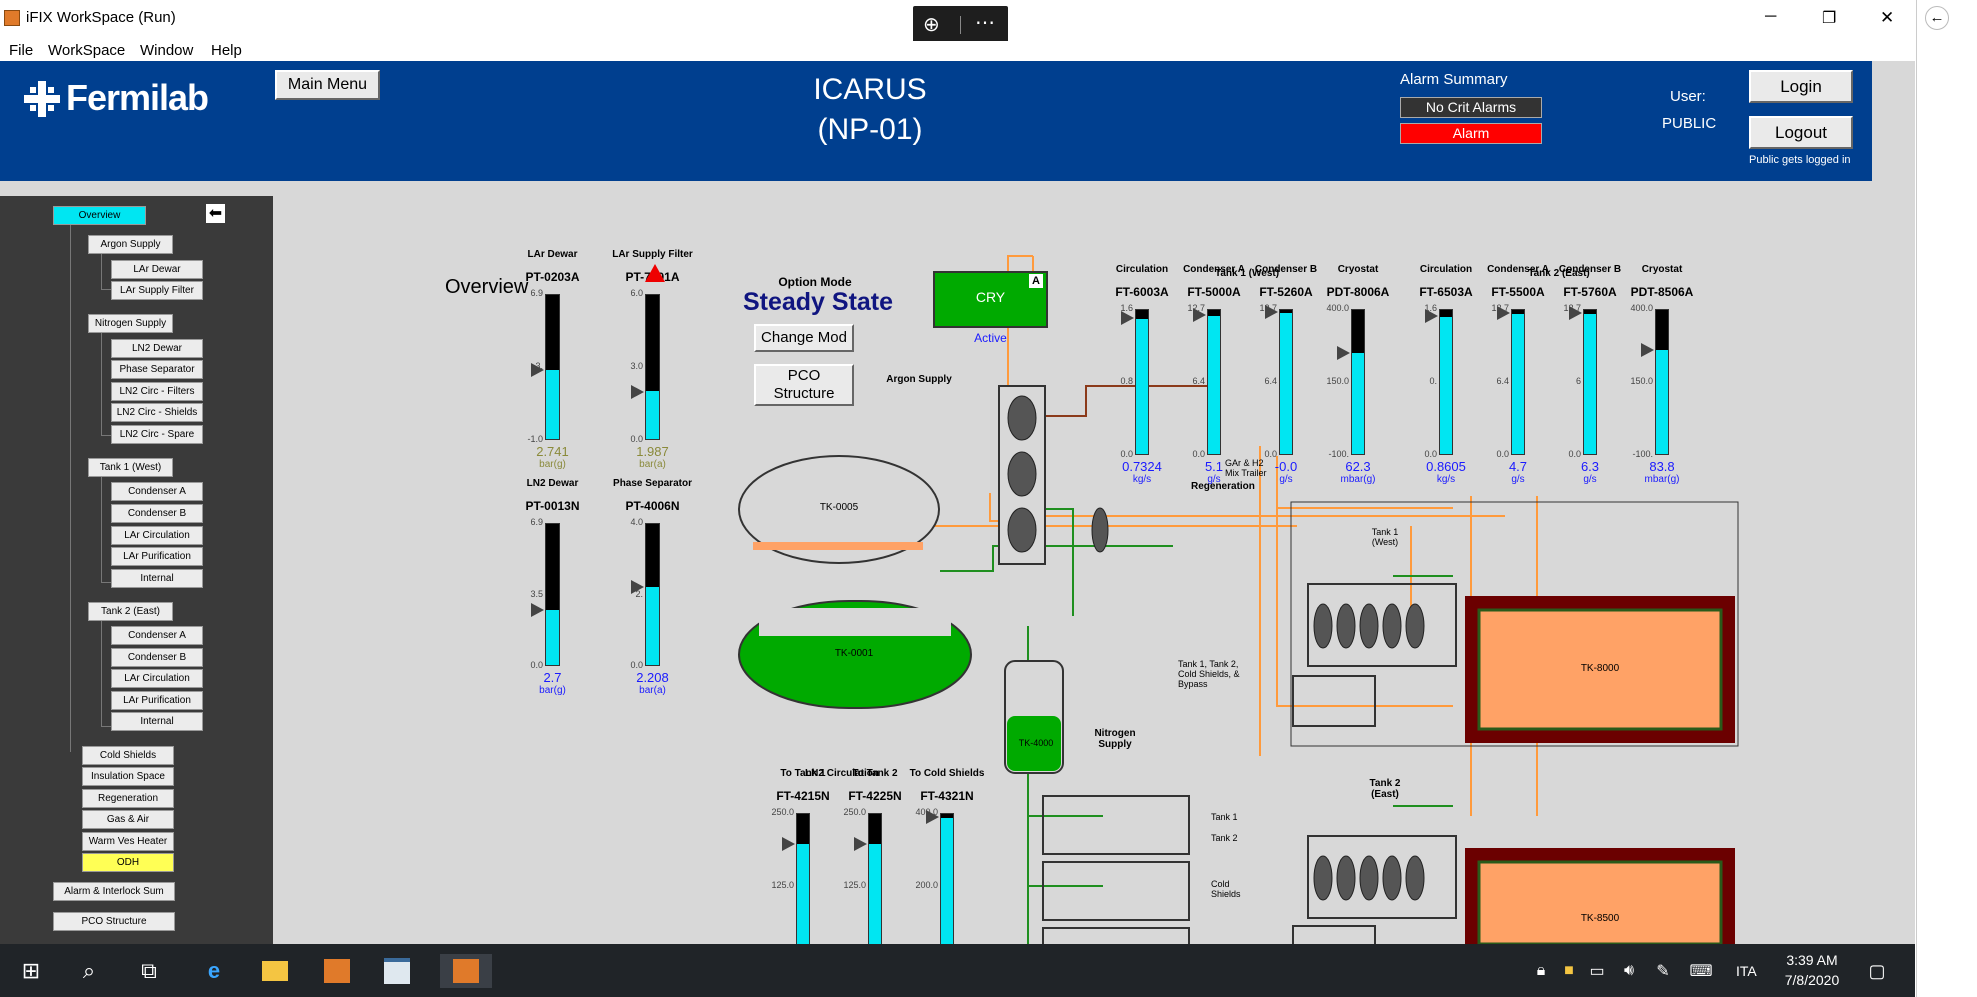 This screenshot has height=997, width=1977. Describe the element at coordinates (21, 51) in the screenshot. I see `menu-file: File` at that location.